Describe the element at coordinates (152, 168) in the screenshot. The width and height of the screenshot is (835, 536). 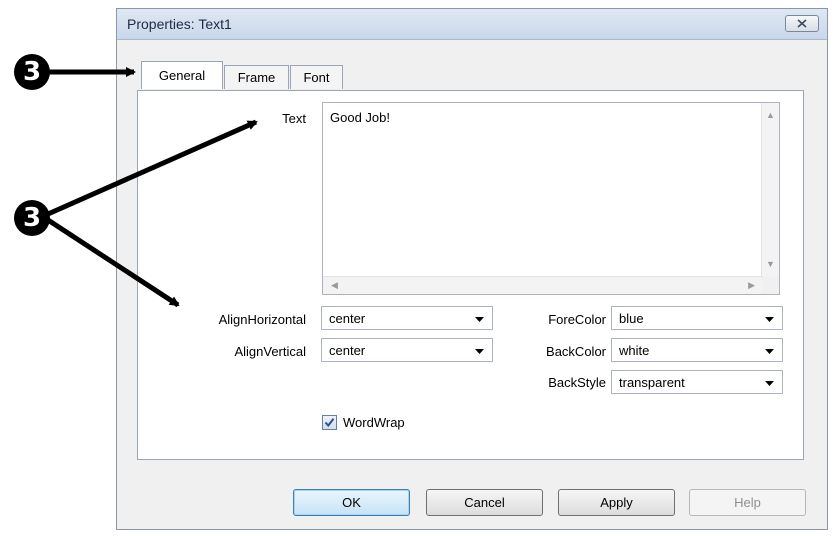
I see `arrow-to-text-field` at that location.